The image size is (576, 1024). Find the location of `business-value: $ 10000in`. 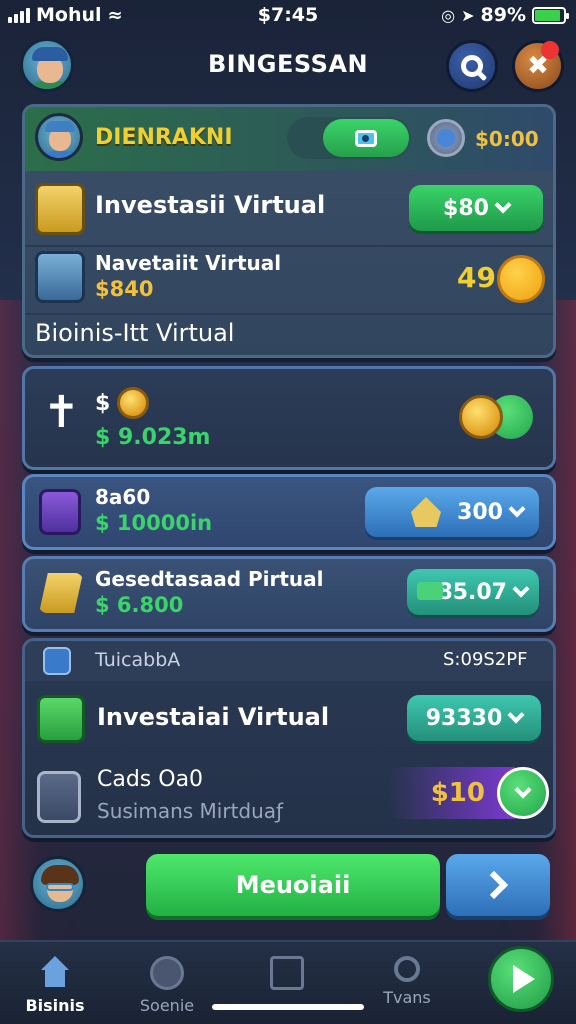

business-value: $ 10000in is located at coordinates (154, 523).